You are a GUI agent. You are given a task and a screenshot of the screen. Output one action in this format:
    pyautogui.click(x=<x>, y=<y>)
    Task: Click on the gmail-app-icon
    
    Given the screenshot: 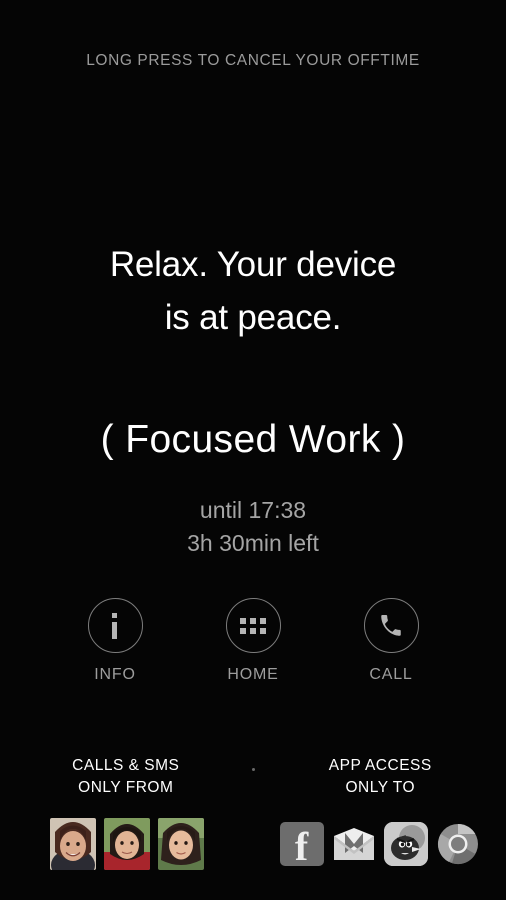 What is the action you would take?
    pyautogui.click(x=354, y=844)
    